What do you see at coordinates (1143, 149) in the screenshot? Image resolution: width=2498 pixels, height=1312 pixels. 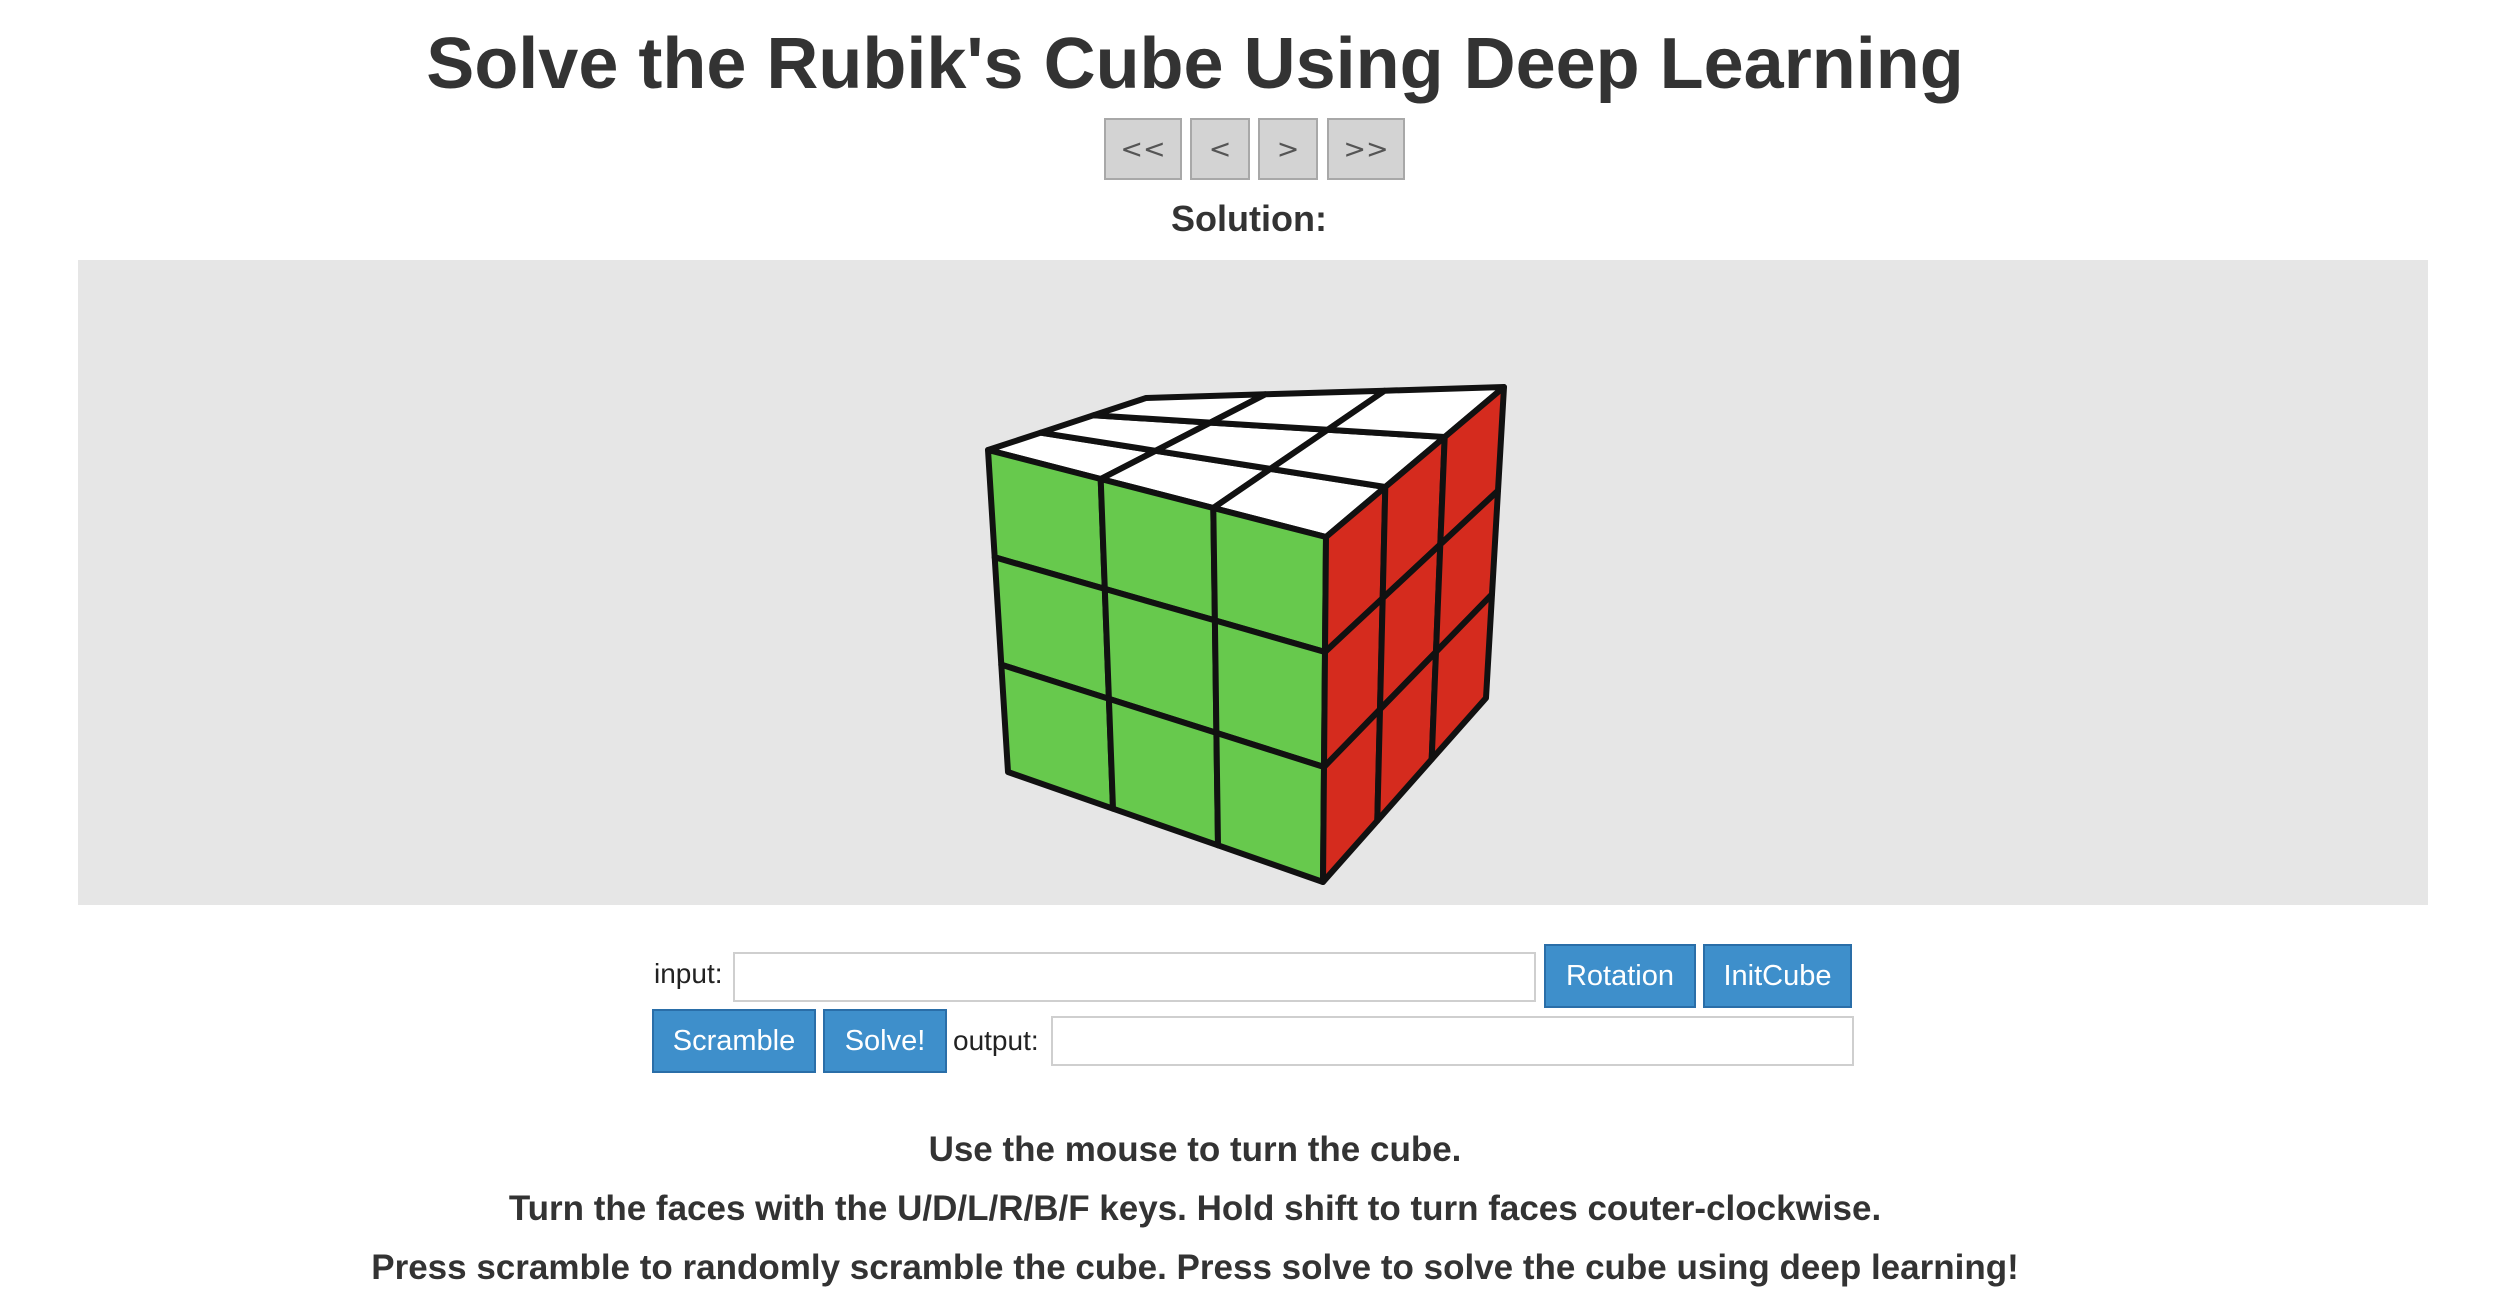 I see `first-step-button: <<` at bounding box center [1143, 149].